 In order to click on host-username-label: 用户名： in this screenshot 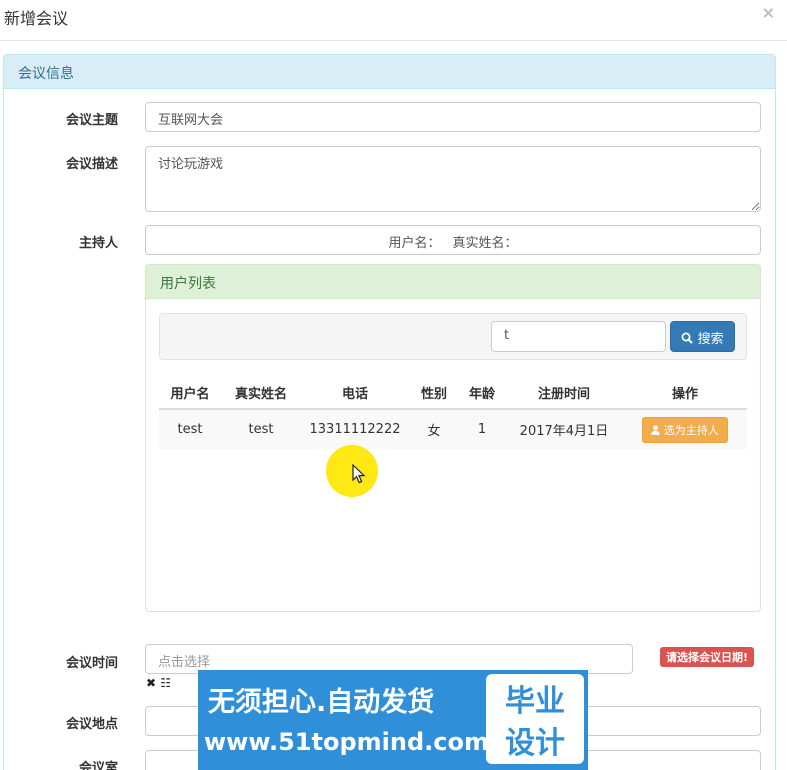, I will do `click(414, 243)`.